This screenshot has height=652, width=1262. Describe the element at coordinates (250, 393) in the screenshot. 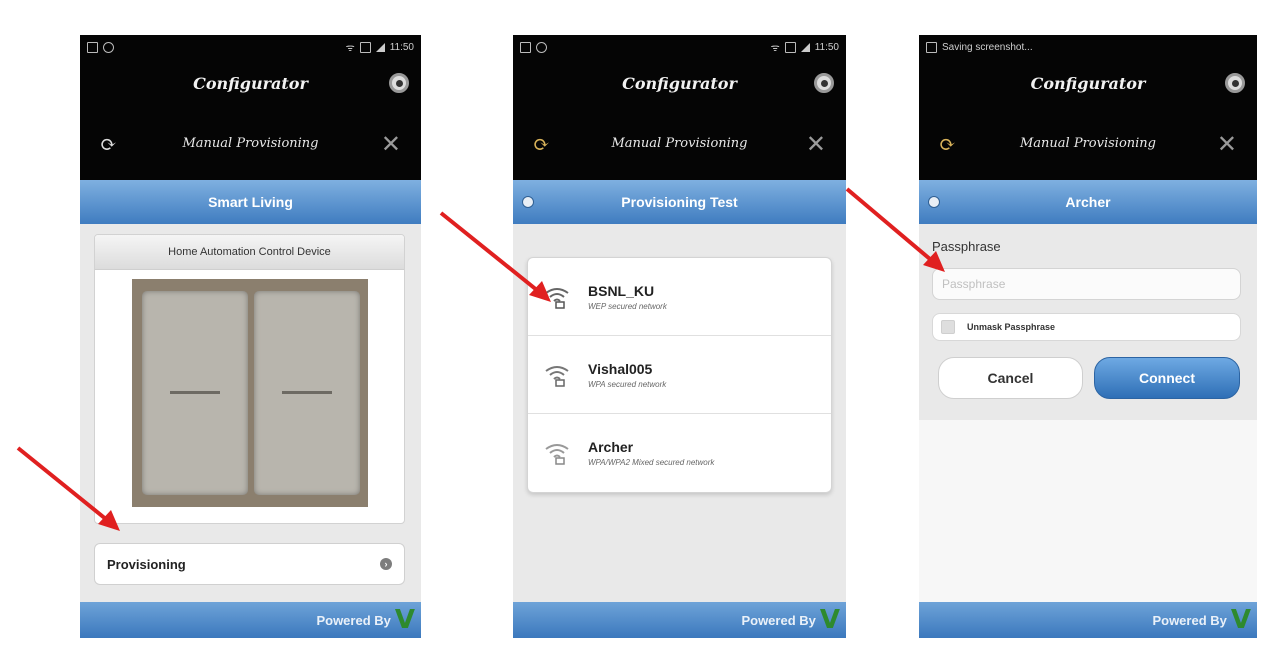

I see `device-image` at that location.